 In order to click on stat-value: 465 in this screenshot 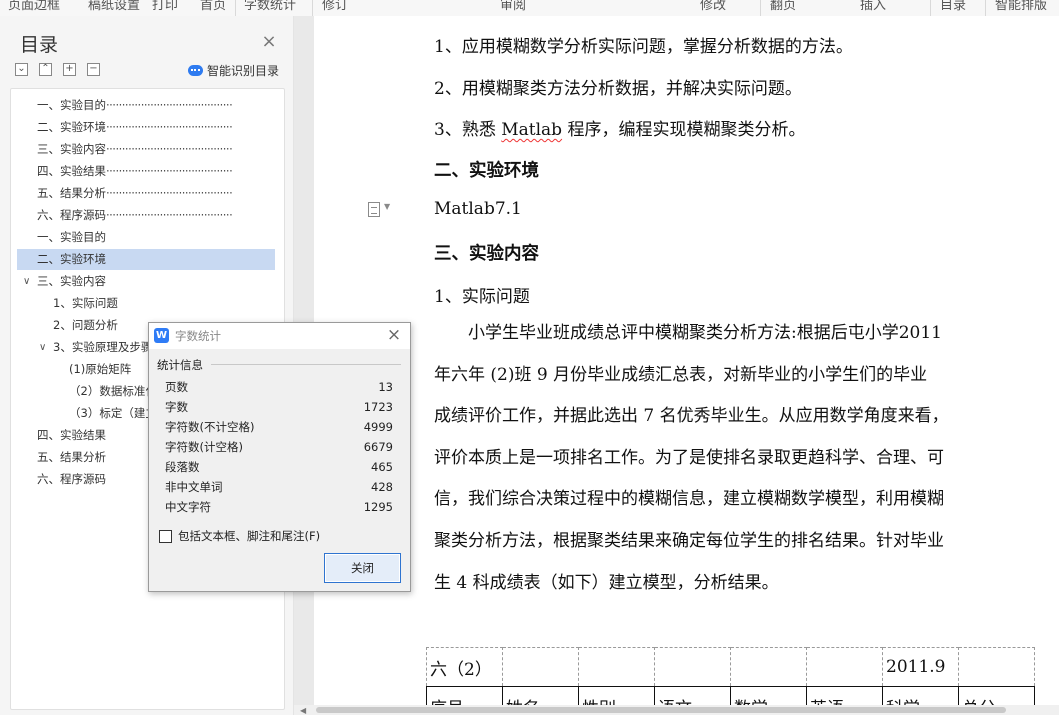, I will do `click(382, 467)`.